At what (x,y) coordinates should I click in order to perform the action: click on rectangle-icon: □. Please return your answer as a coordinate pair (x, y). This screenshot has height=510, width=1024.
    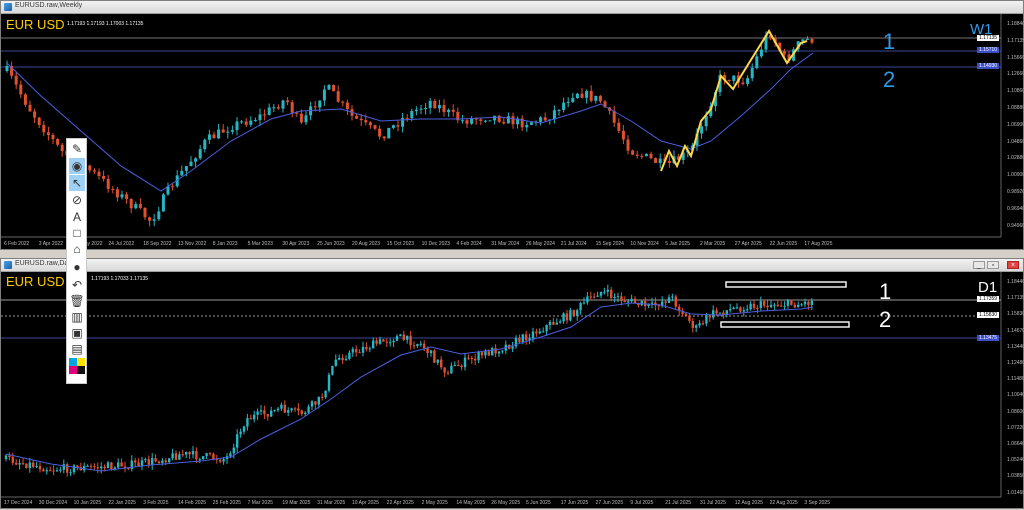
    Looking at the image, I should click on (77, 233).